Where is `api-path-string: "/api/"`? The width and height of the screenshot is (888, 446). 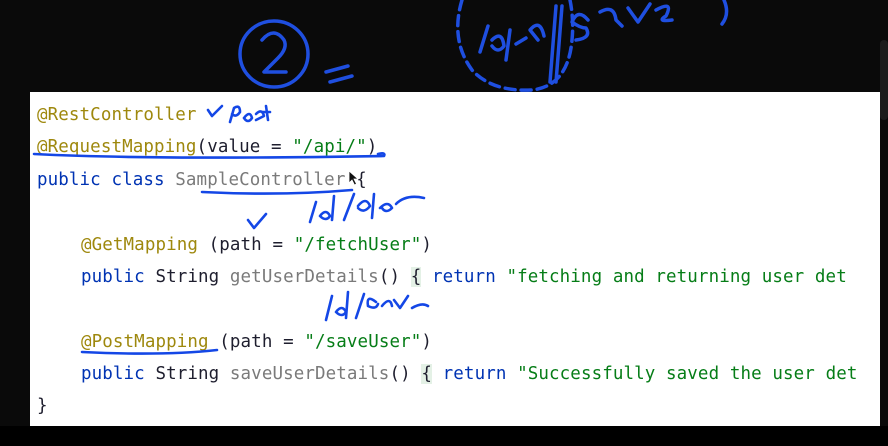
api-path-string: "/api/" is located at coordinates (329, 147).